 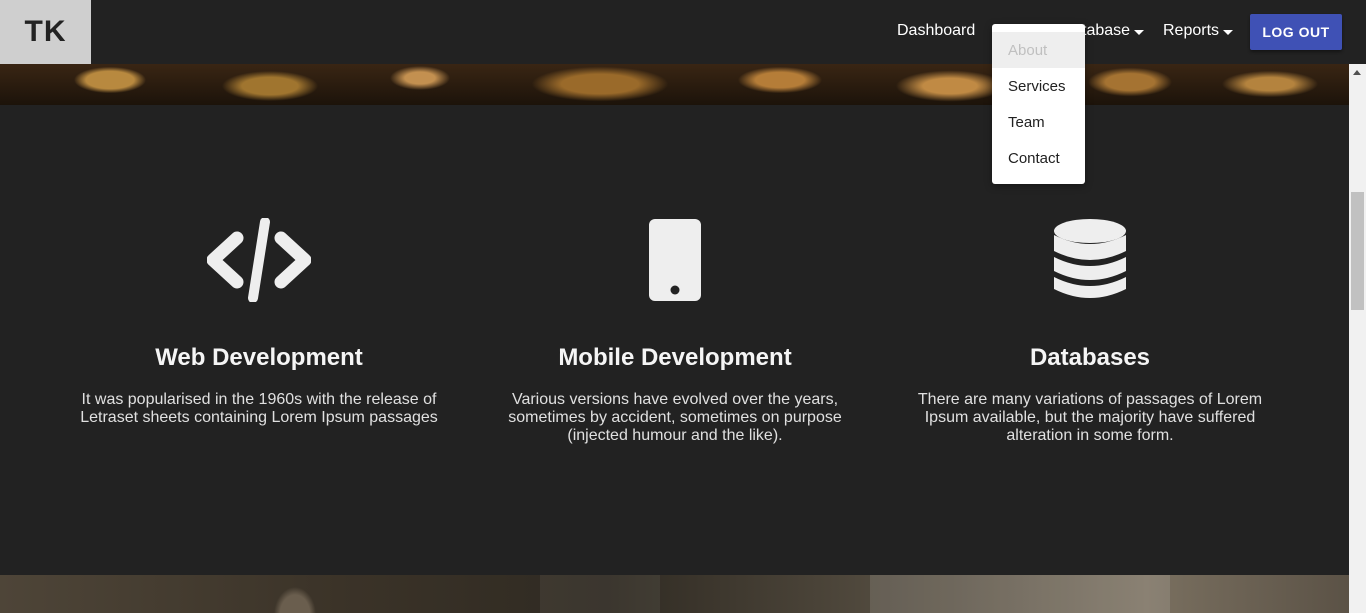 I want to click on logo: TK, so click(x=45, y=32).